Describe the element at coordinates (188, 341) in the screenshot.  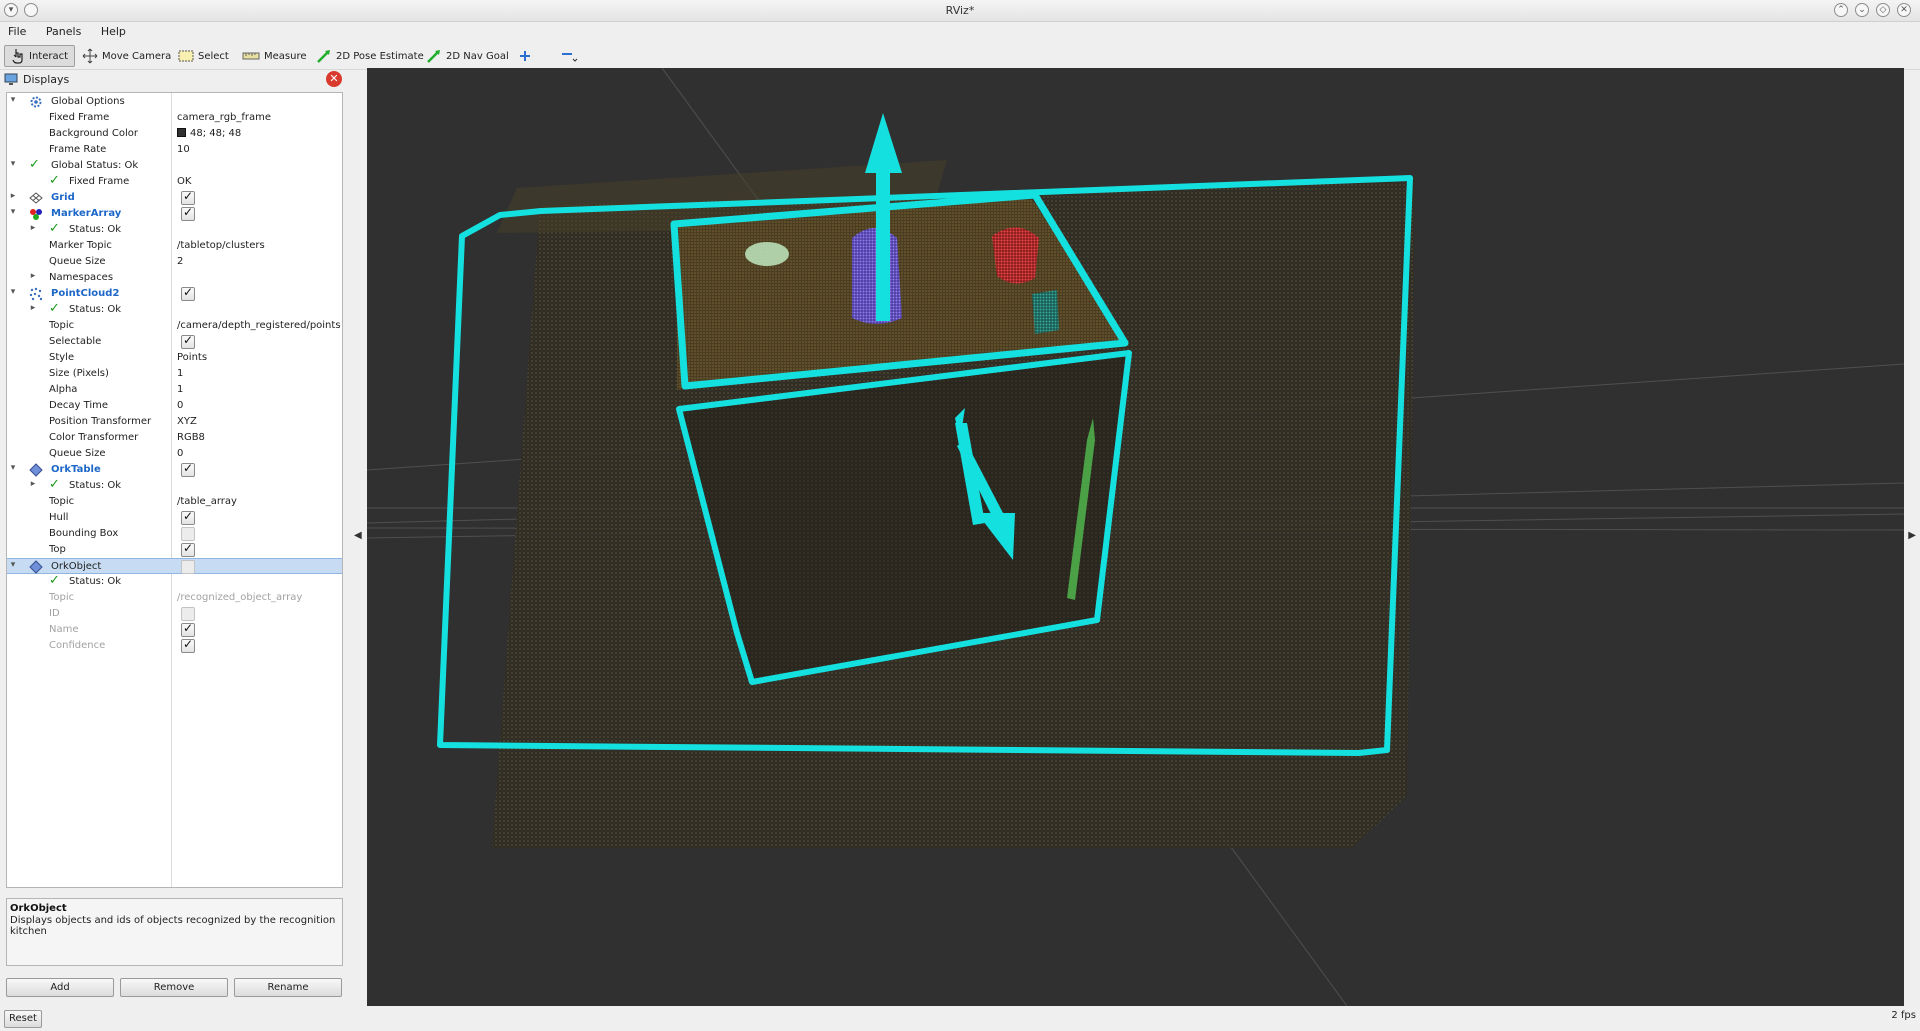
I see `pc-selectable-checkbox: ✓` at that location.